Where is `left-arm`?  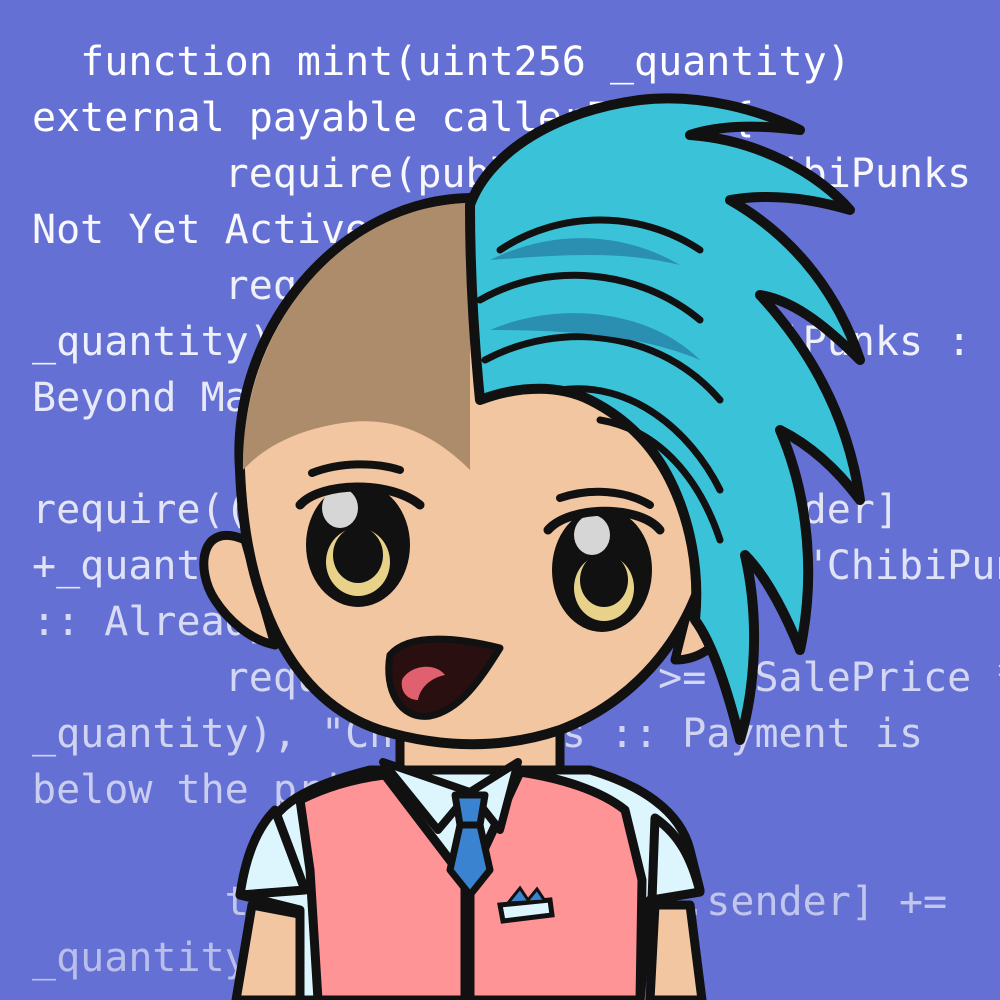 left-arm is located at coordinates (270, 950).